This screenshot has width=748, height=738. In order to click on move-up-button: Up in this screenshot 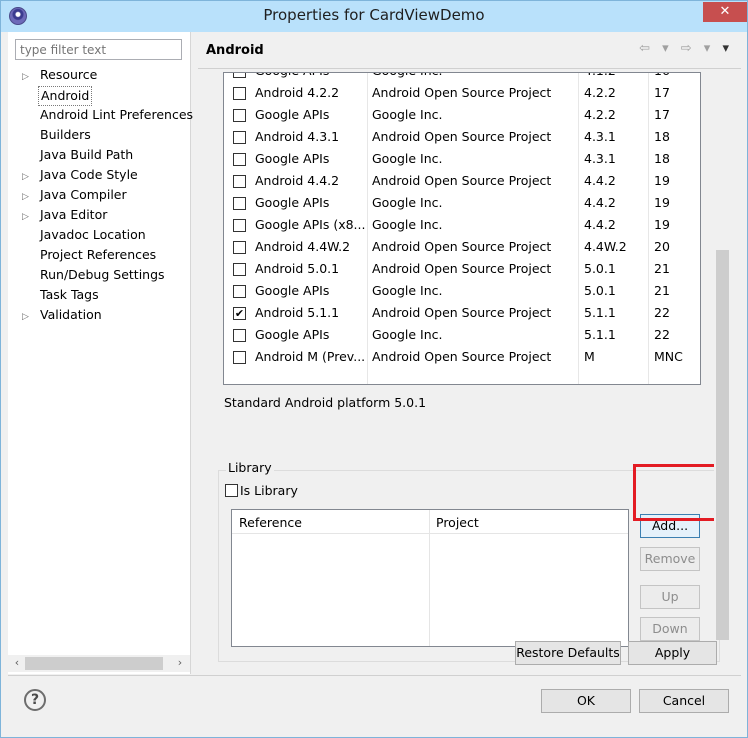, I will do `click(670, 597)`.